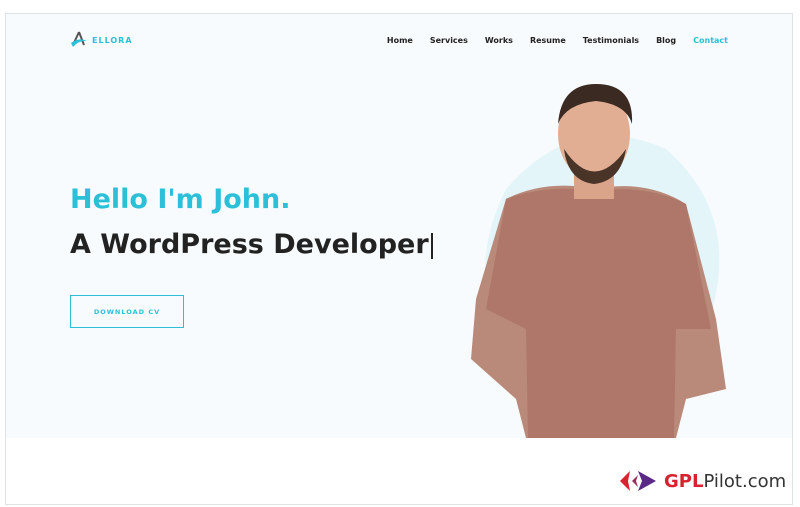 The image size is (800, 507). Describe the element at coordinates (548, 40) in the screenshot. I see `nav-resume: Resume` at that location.